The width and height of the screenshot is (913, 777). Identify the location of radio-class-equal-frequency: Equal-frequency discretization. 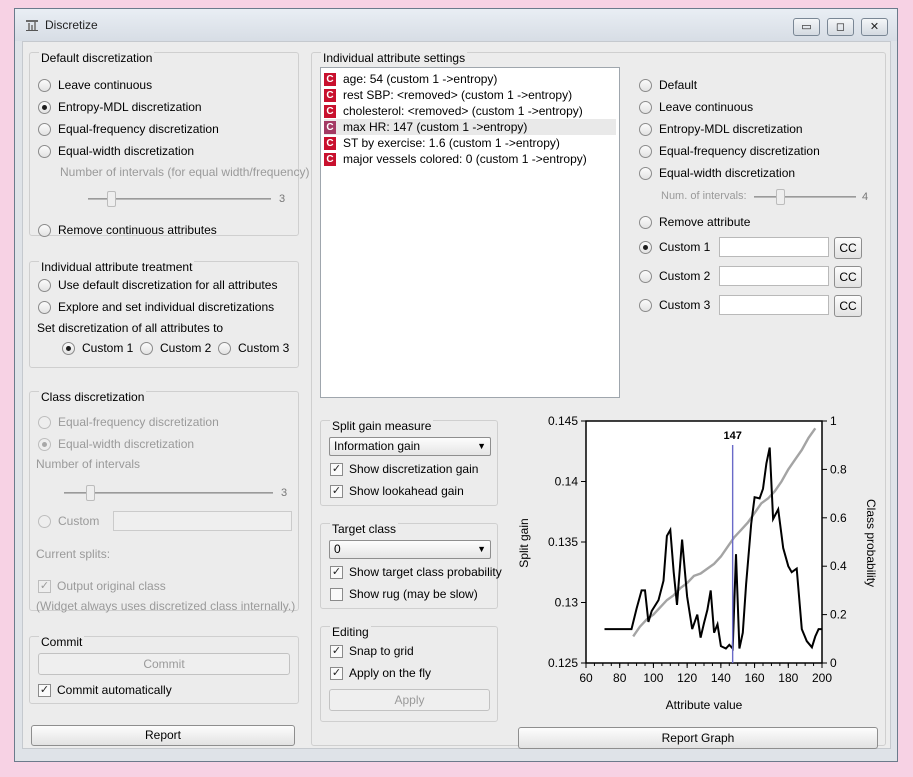
(128, 422).